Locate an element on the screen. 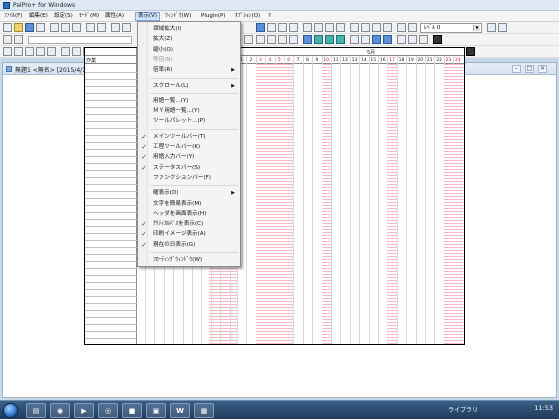 Image resolution: width=559 pixels, height=419 pixels. split-icon is located at coordinates (340, 27).